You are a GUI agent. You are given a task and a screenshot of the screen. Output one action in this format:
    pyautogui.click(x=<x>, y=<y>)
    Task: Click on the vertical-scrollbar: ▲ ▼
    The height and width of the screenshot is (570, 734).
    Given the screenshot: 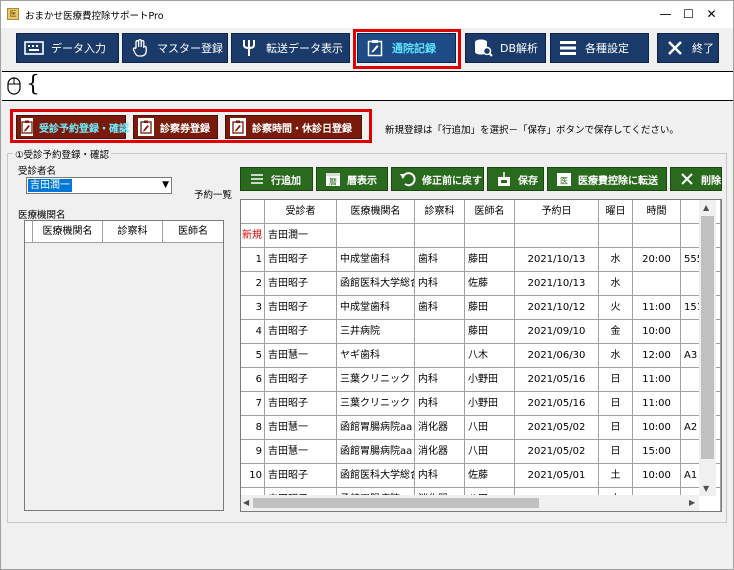 What is the action you would take?
    pyautogui.click(x=707, y=348)
    